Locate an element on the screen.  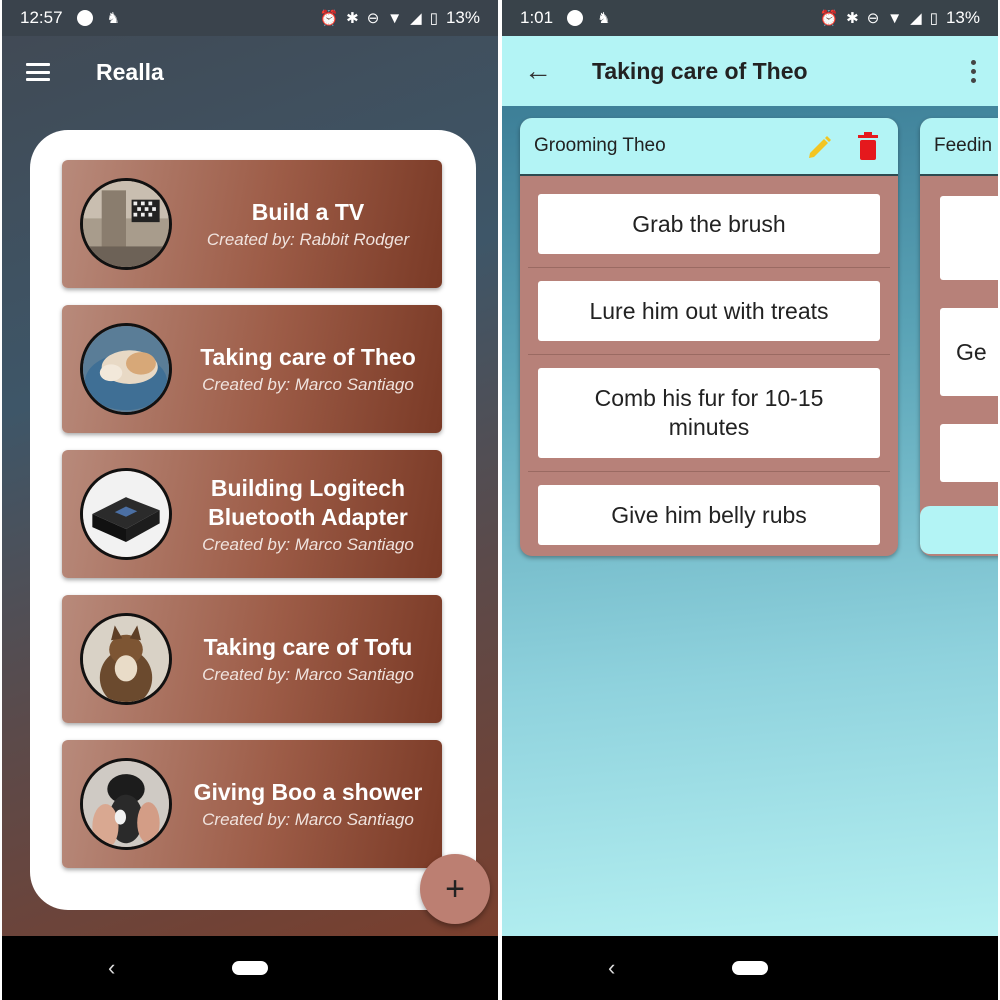
app-bar: ← Taking care of Theo is located at coordinates (750, 71).